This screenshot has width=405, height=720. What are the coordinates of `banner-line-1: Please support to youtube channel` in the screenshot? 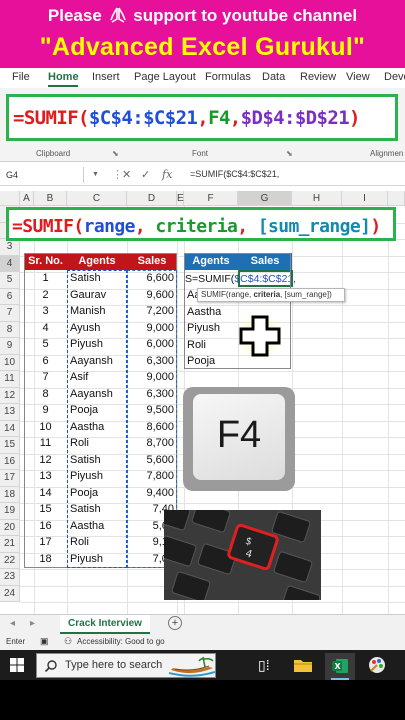 It's located at (202, 16).